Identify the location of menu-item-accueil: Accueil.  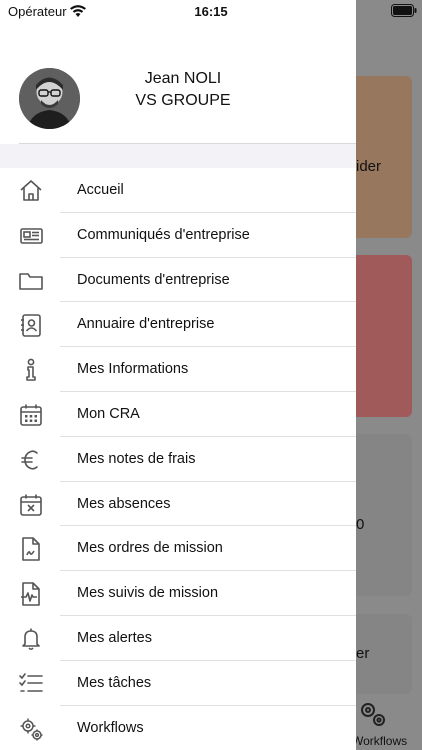
(178, 190).